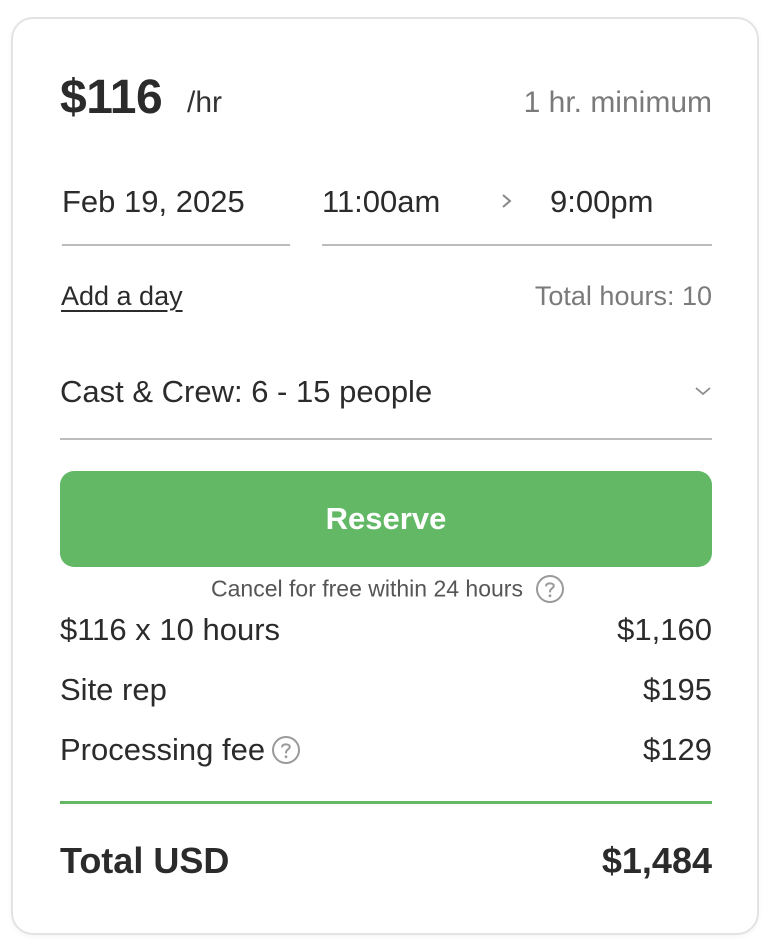  I want to click on total-divider, so click(386, 802).